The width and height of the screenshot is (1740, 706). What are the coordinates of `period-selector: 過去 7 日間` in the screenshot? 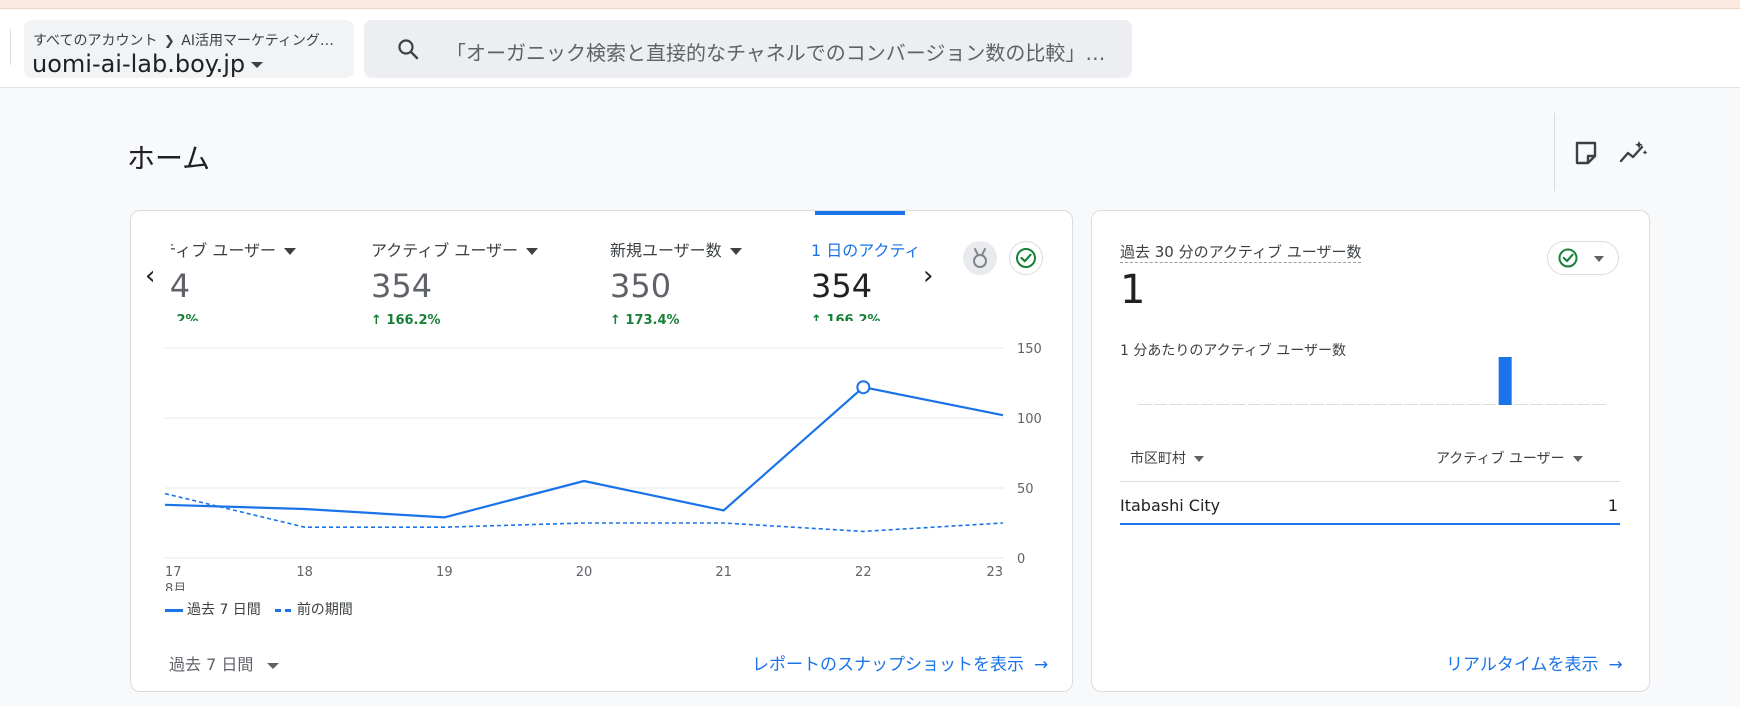 It's located at (224, 663).